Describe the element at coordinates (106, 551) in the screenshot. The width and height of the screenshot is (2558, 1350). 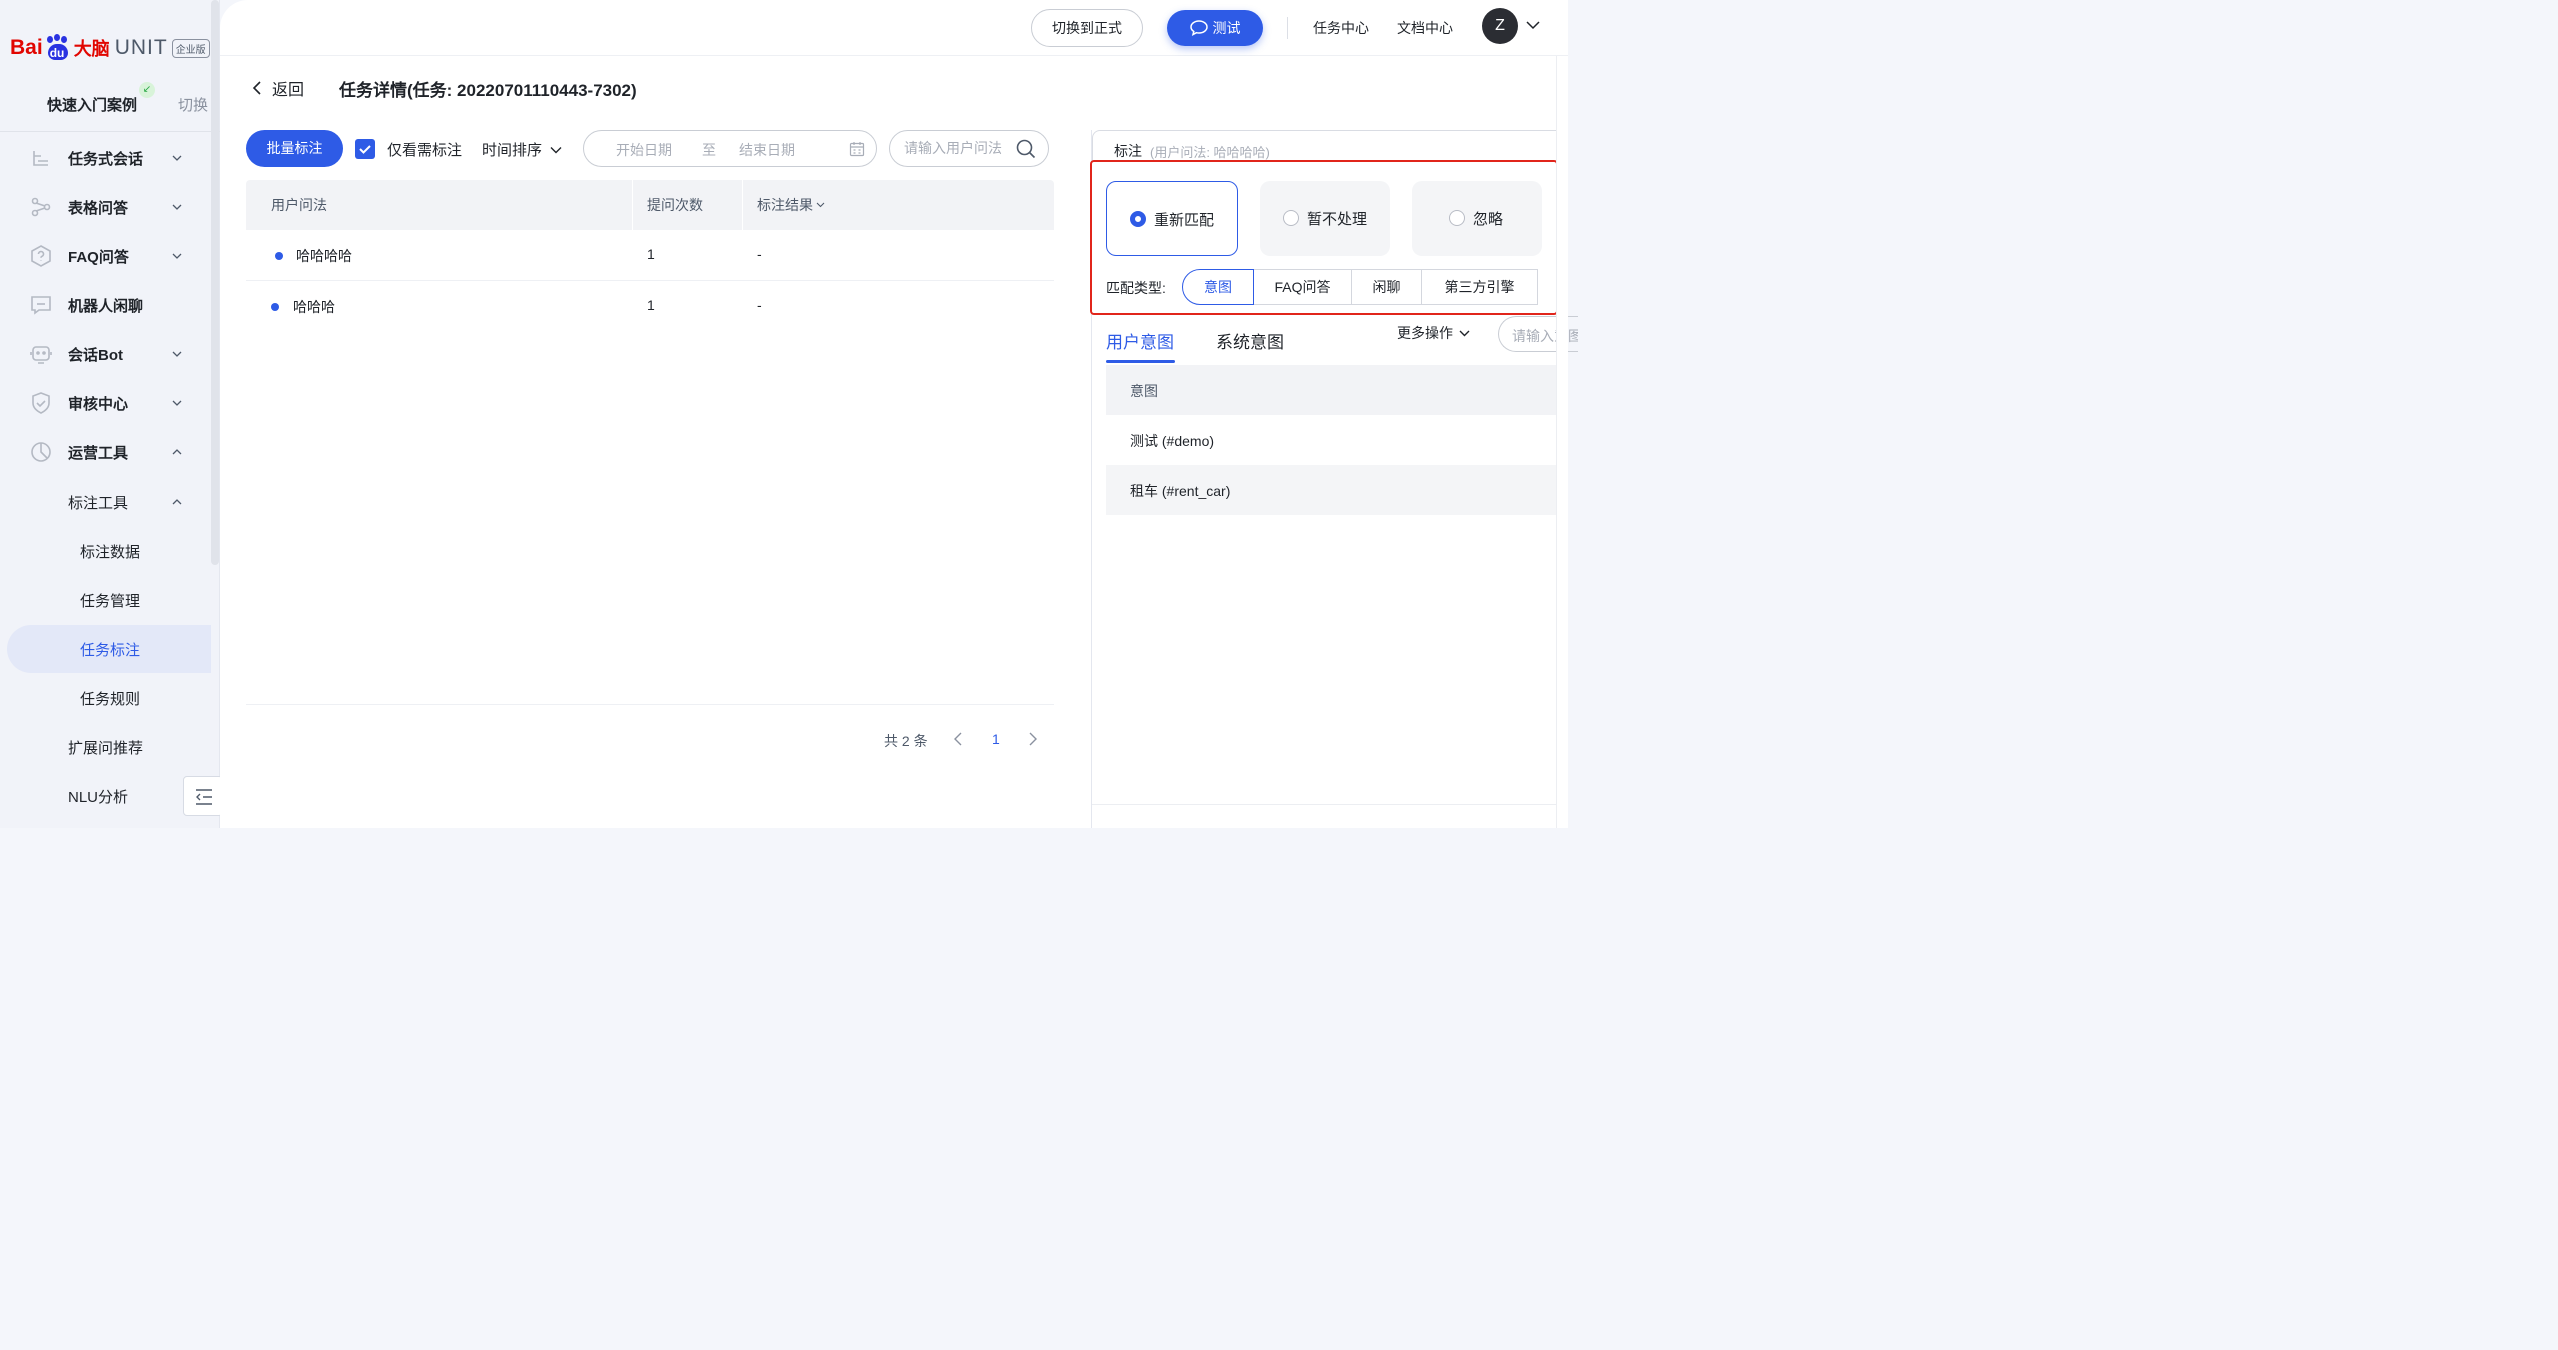
I see `sidebar-item-annotation-data: 标注数据` at that location.